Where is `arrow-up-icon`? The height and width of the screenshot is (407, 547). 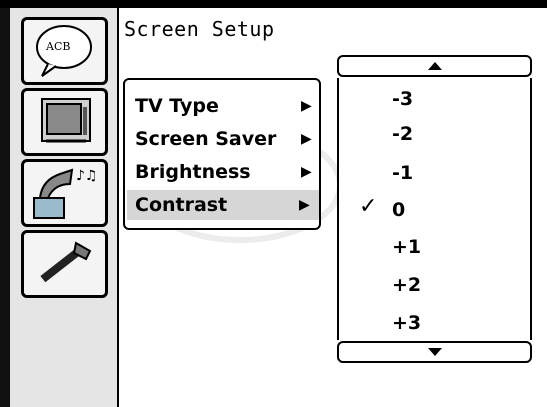 arrow-up-icon is located at coordinates (435, 66).